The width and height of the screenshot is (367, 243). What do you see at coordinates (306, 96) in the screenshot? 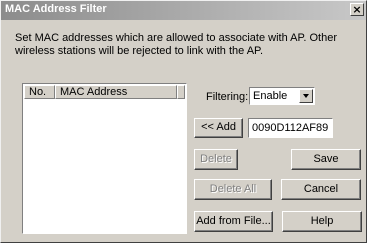
I see `chevron-down-icon` at bounding box center [306, 96].